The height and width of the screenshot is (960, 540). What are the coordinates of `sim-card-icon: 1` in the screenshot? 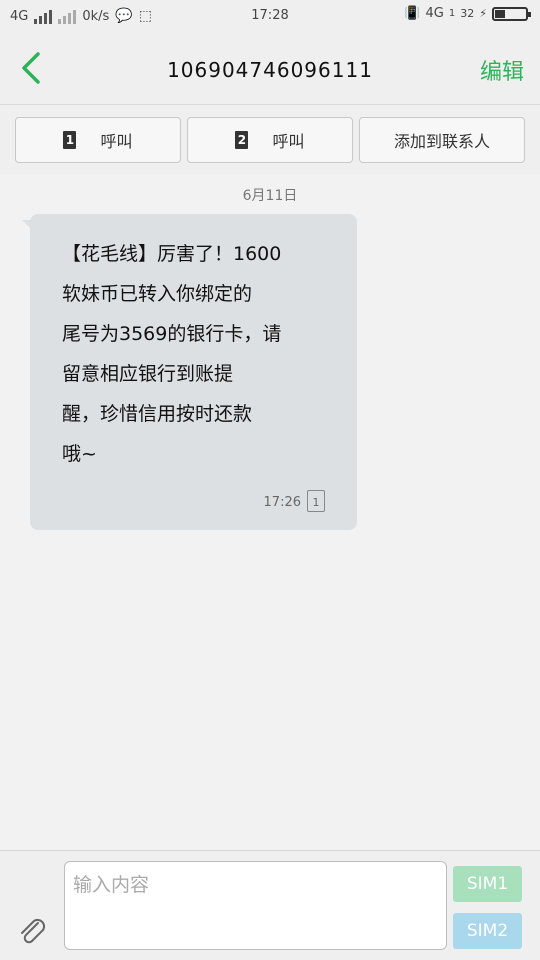 It's located at (316, 501).